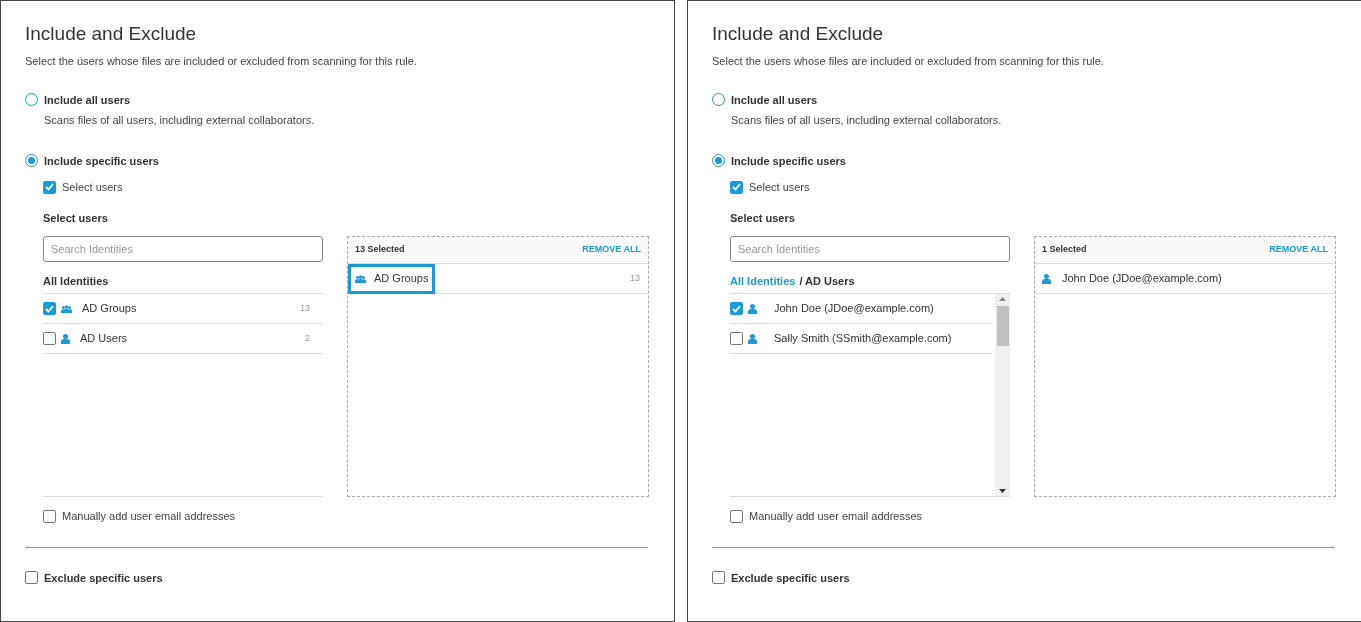  I want to click on scroll-up-icon, so click(1002, 299).